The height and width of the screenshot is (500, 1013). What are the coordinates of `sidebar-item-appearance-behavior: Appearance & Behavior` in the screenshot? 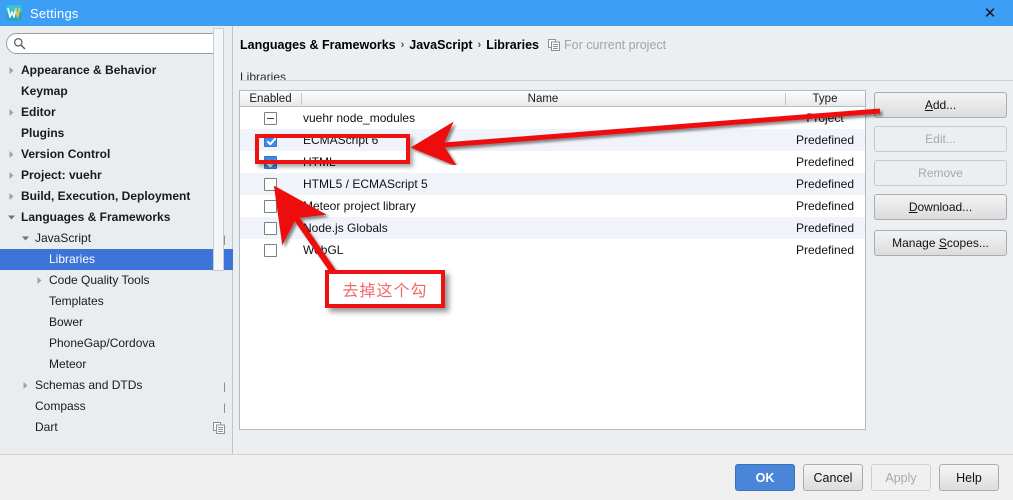 It's located at (116, 70).